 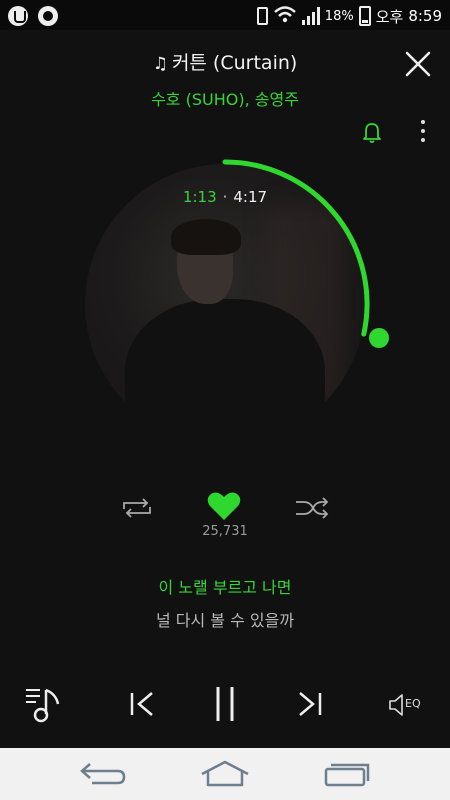 I want to click on like-count: 25,731, so click(x=225, y=531).